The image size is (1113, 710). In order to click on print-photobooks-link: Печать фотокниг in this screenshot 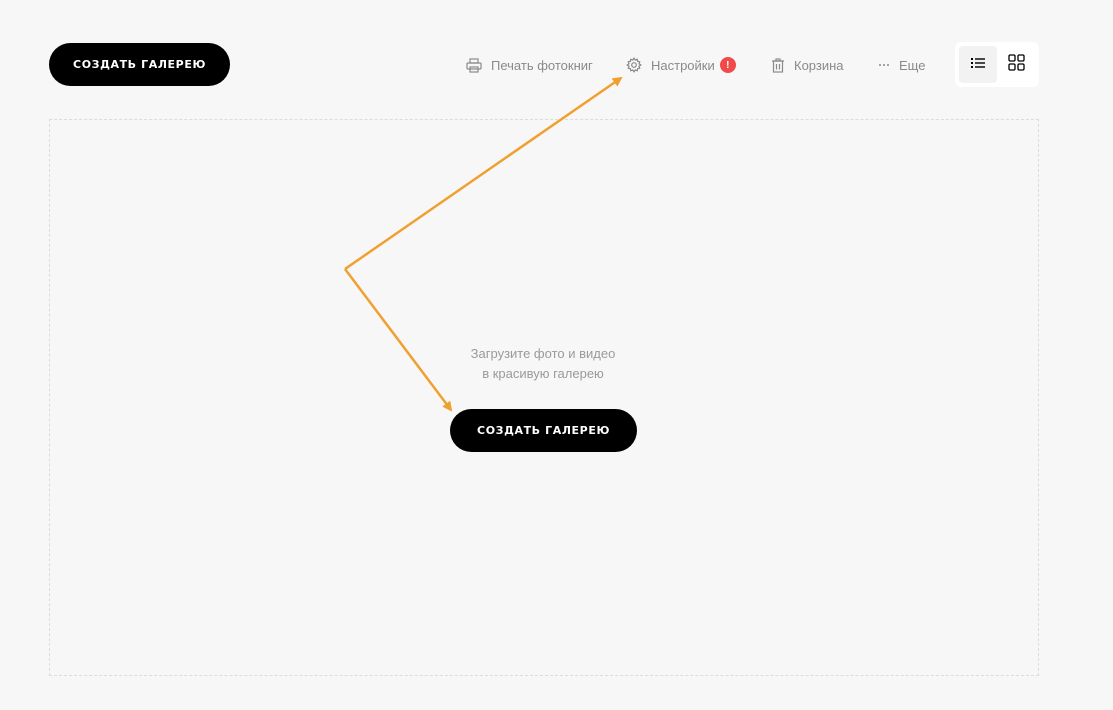, I will do `click(529, 65)`.